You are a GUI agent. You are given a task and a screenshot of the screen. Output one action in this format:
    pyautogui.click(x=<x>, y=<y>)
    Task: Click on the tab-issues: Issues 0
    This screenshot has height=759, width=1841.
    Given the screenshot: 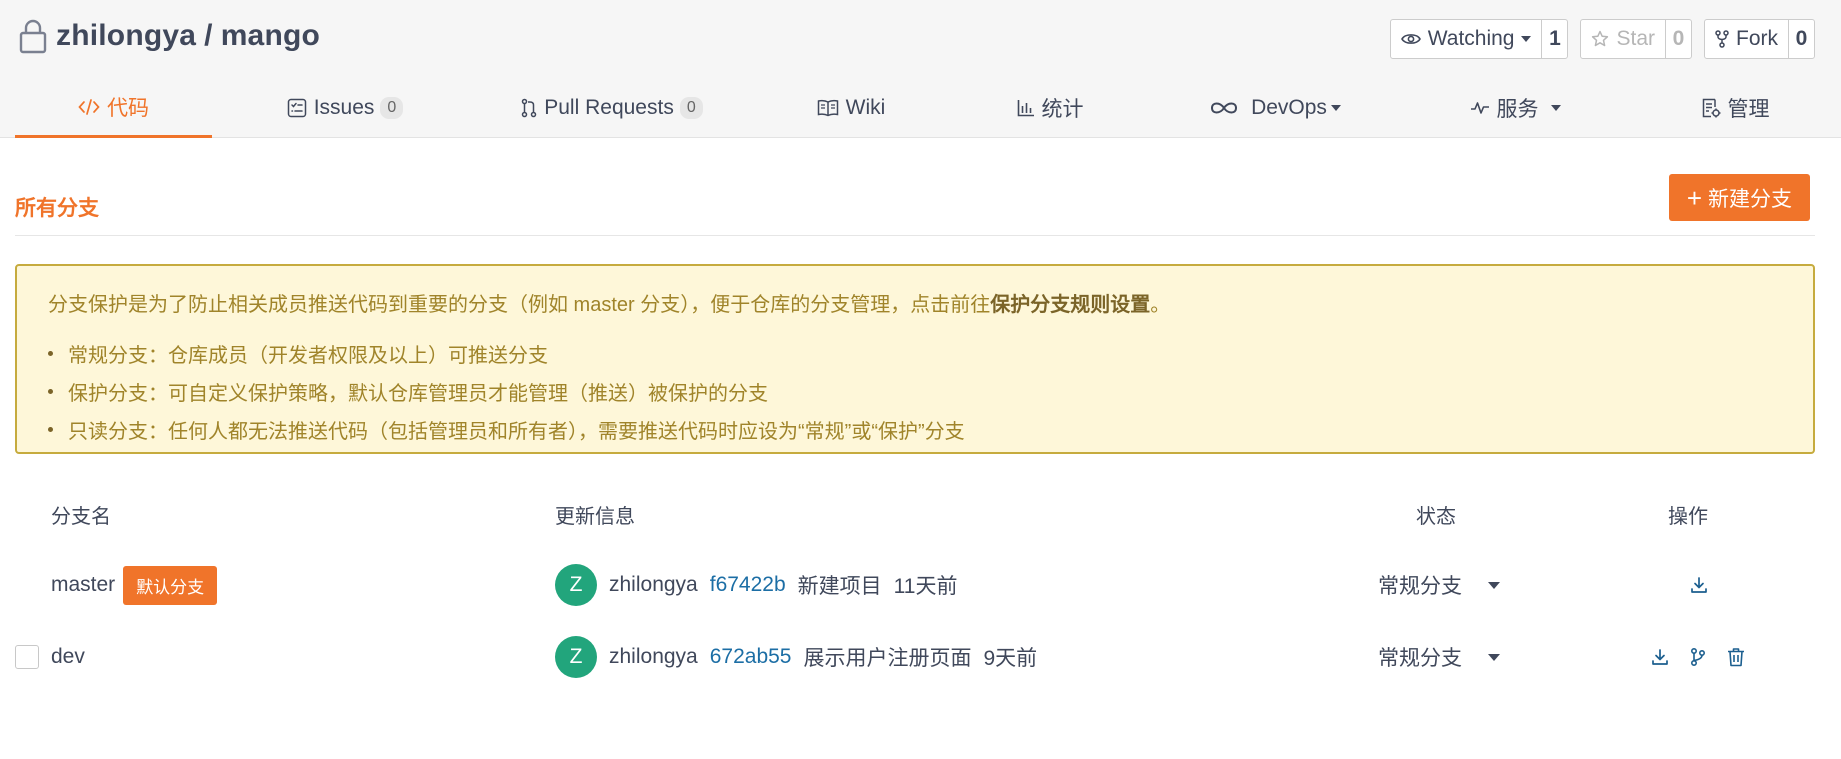 What is the action you would take?
    pyautogui.click(x=345, y=108)
    